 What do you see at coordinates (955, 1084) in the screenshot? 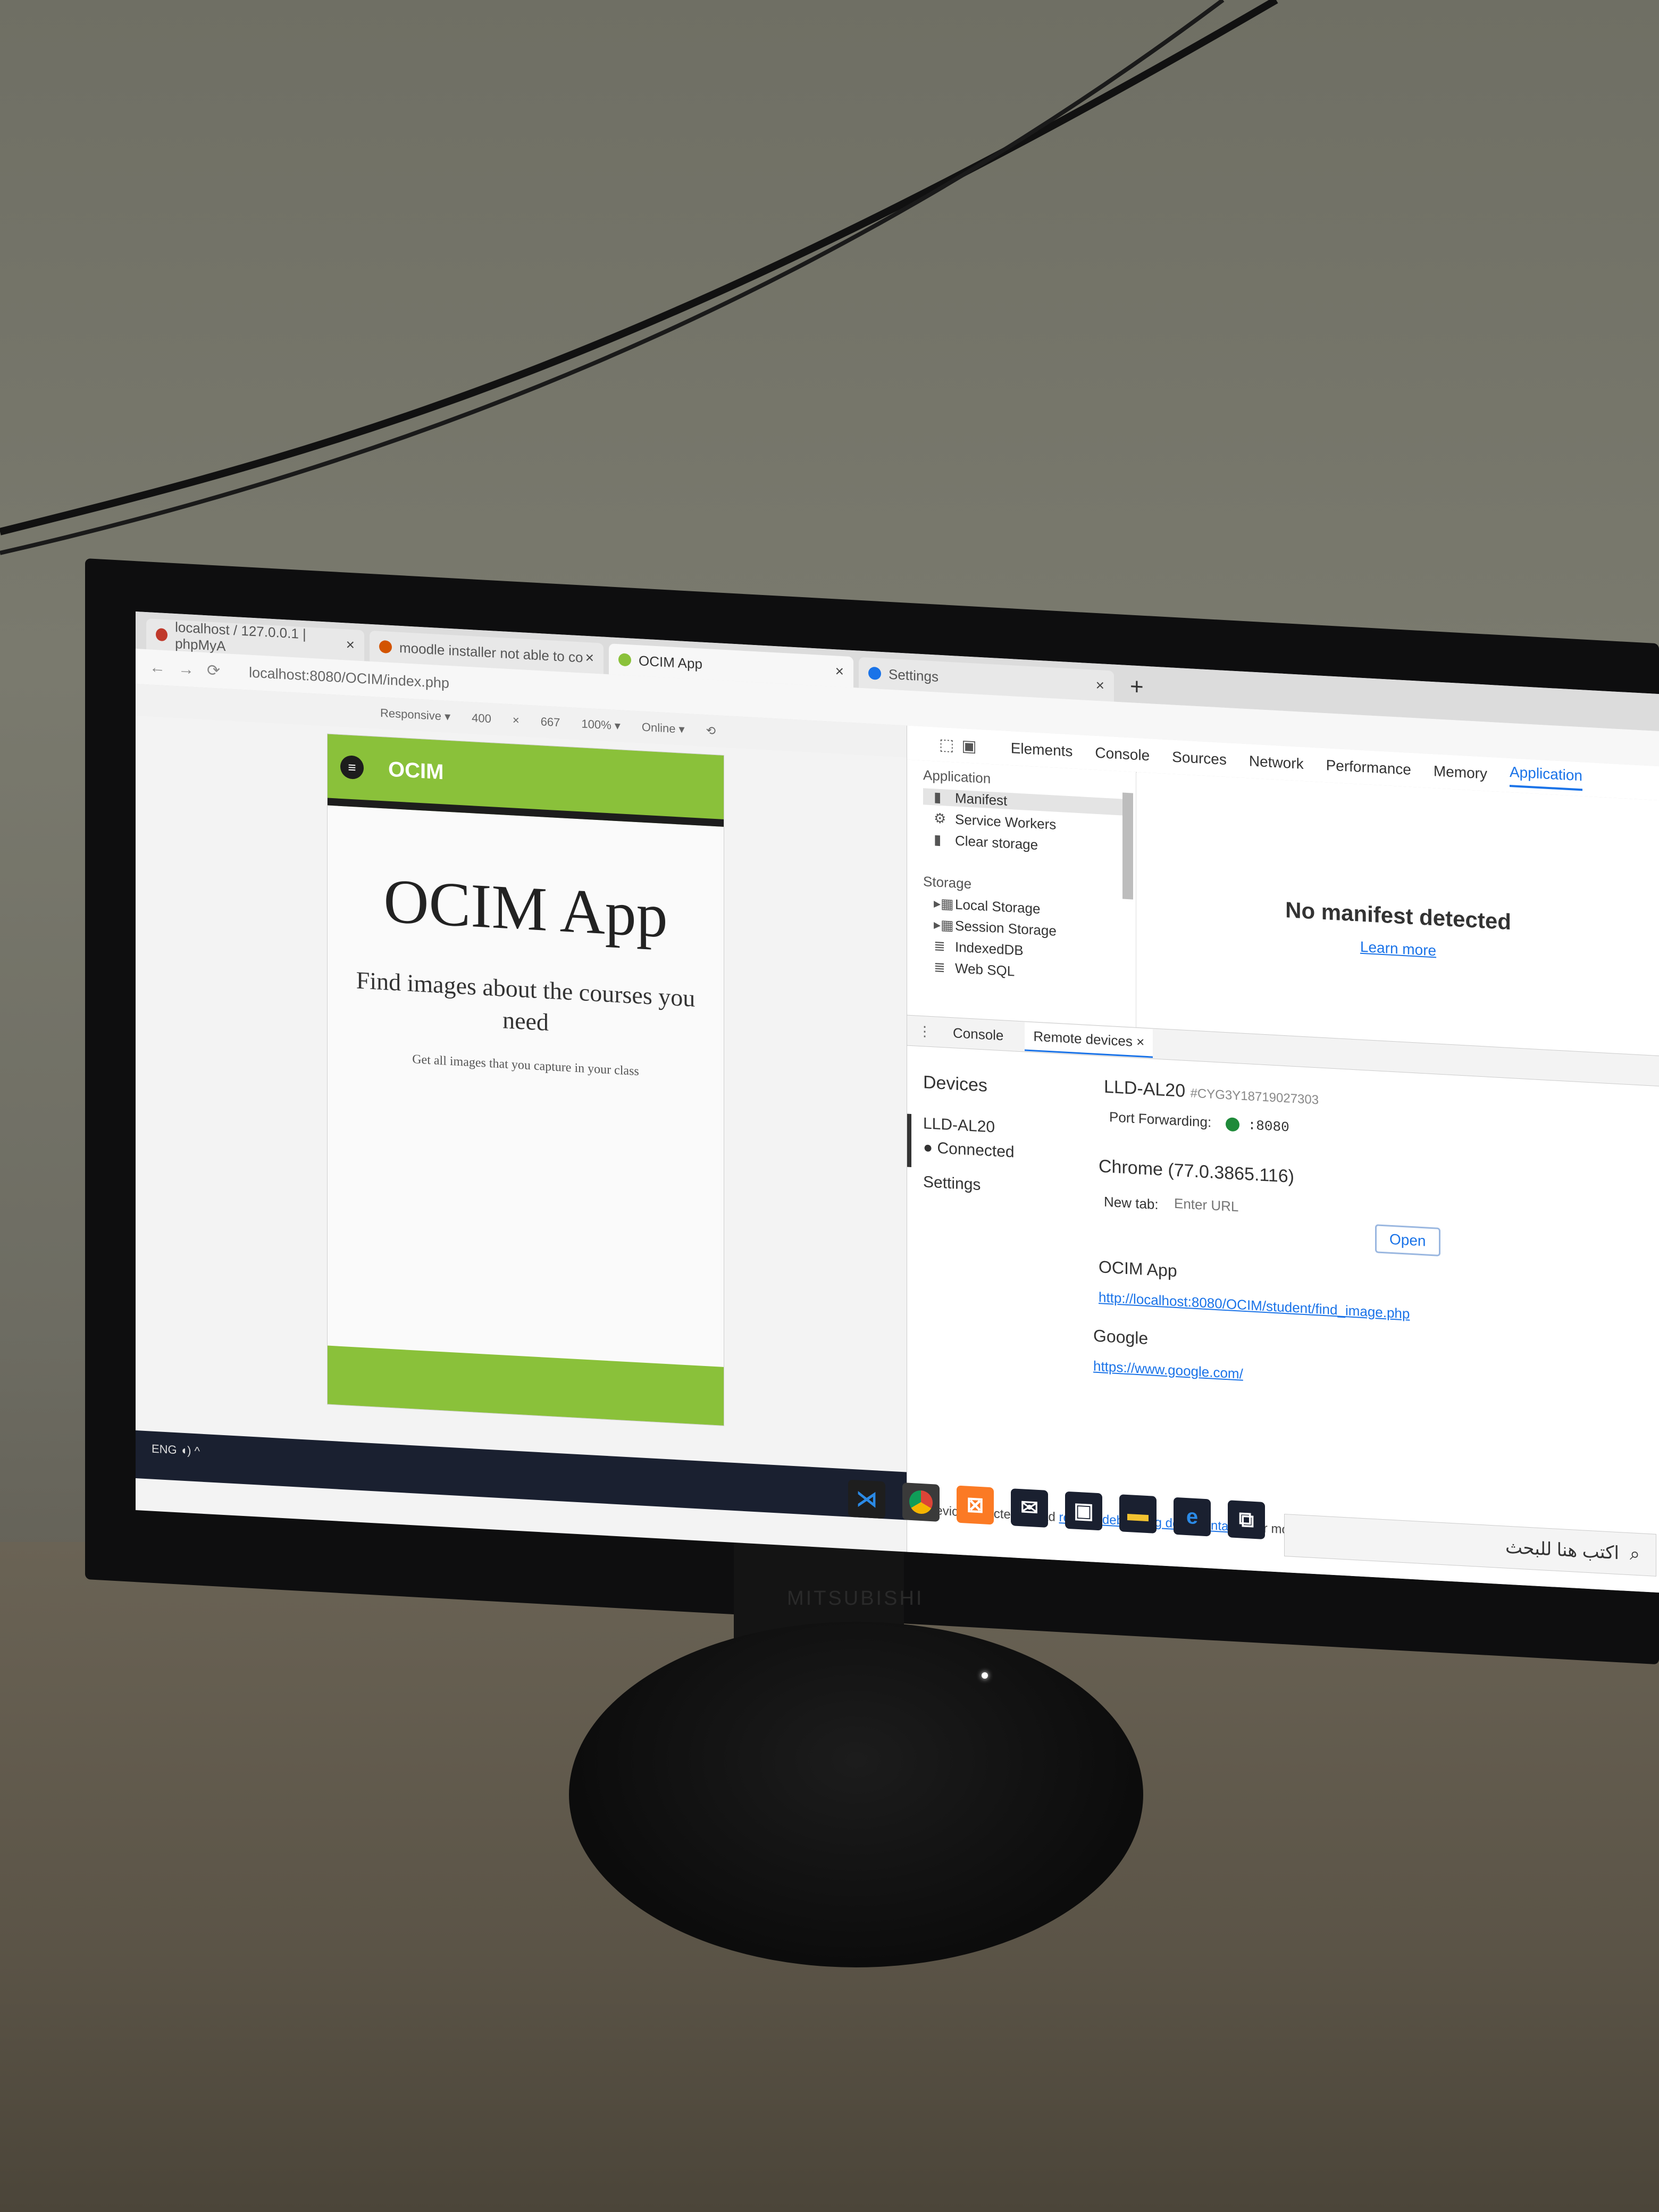
I see `devices-heading: Devices` at bounding box center [955, 1084].